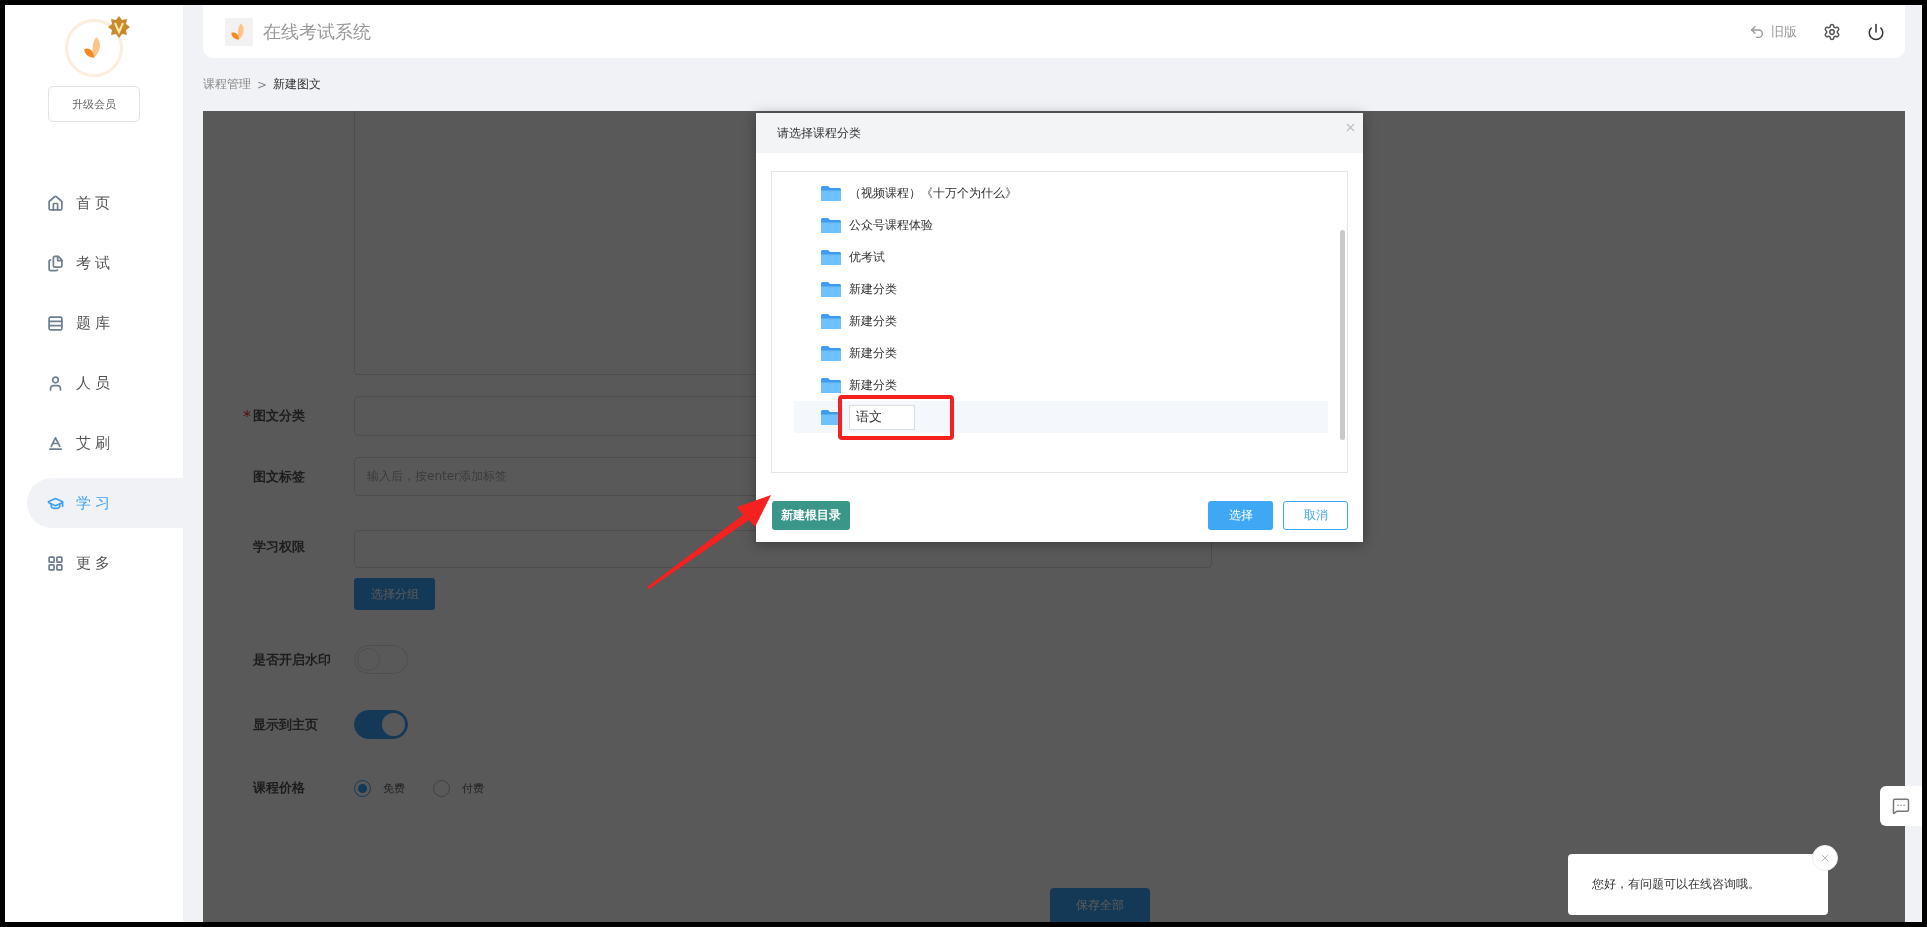 The height and width of the screenshot is (927, 1927). What do you see at coordinates (55, 443) in the screenshot?
I see `letter-icon` at bounding box center [55, 443].